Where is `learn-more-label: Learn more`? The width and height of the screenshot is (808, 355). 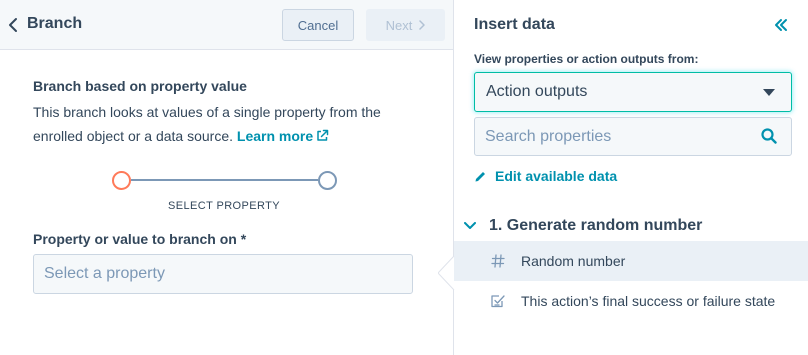 learn-more-label: Learn more is located at coordinates (275, 136).